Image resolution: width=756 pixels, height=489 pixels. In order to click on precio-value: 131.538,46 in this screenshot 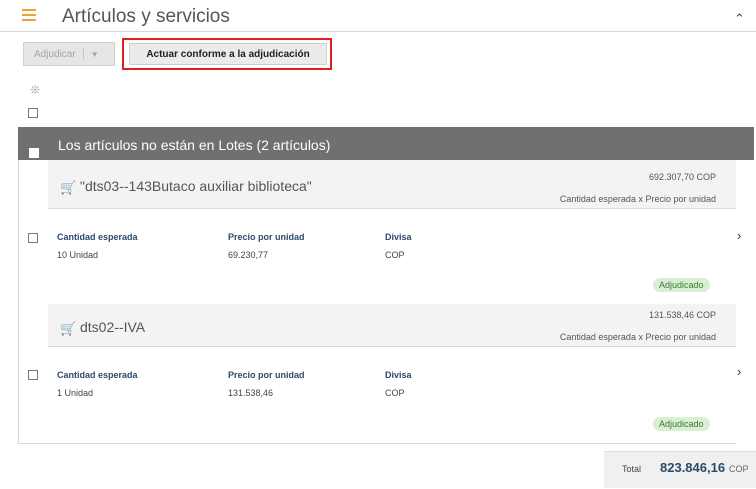, I will do `click(251, 393)`.